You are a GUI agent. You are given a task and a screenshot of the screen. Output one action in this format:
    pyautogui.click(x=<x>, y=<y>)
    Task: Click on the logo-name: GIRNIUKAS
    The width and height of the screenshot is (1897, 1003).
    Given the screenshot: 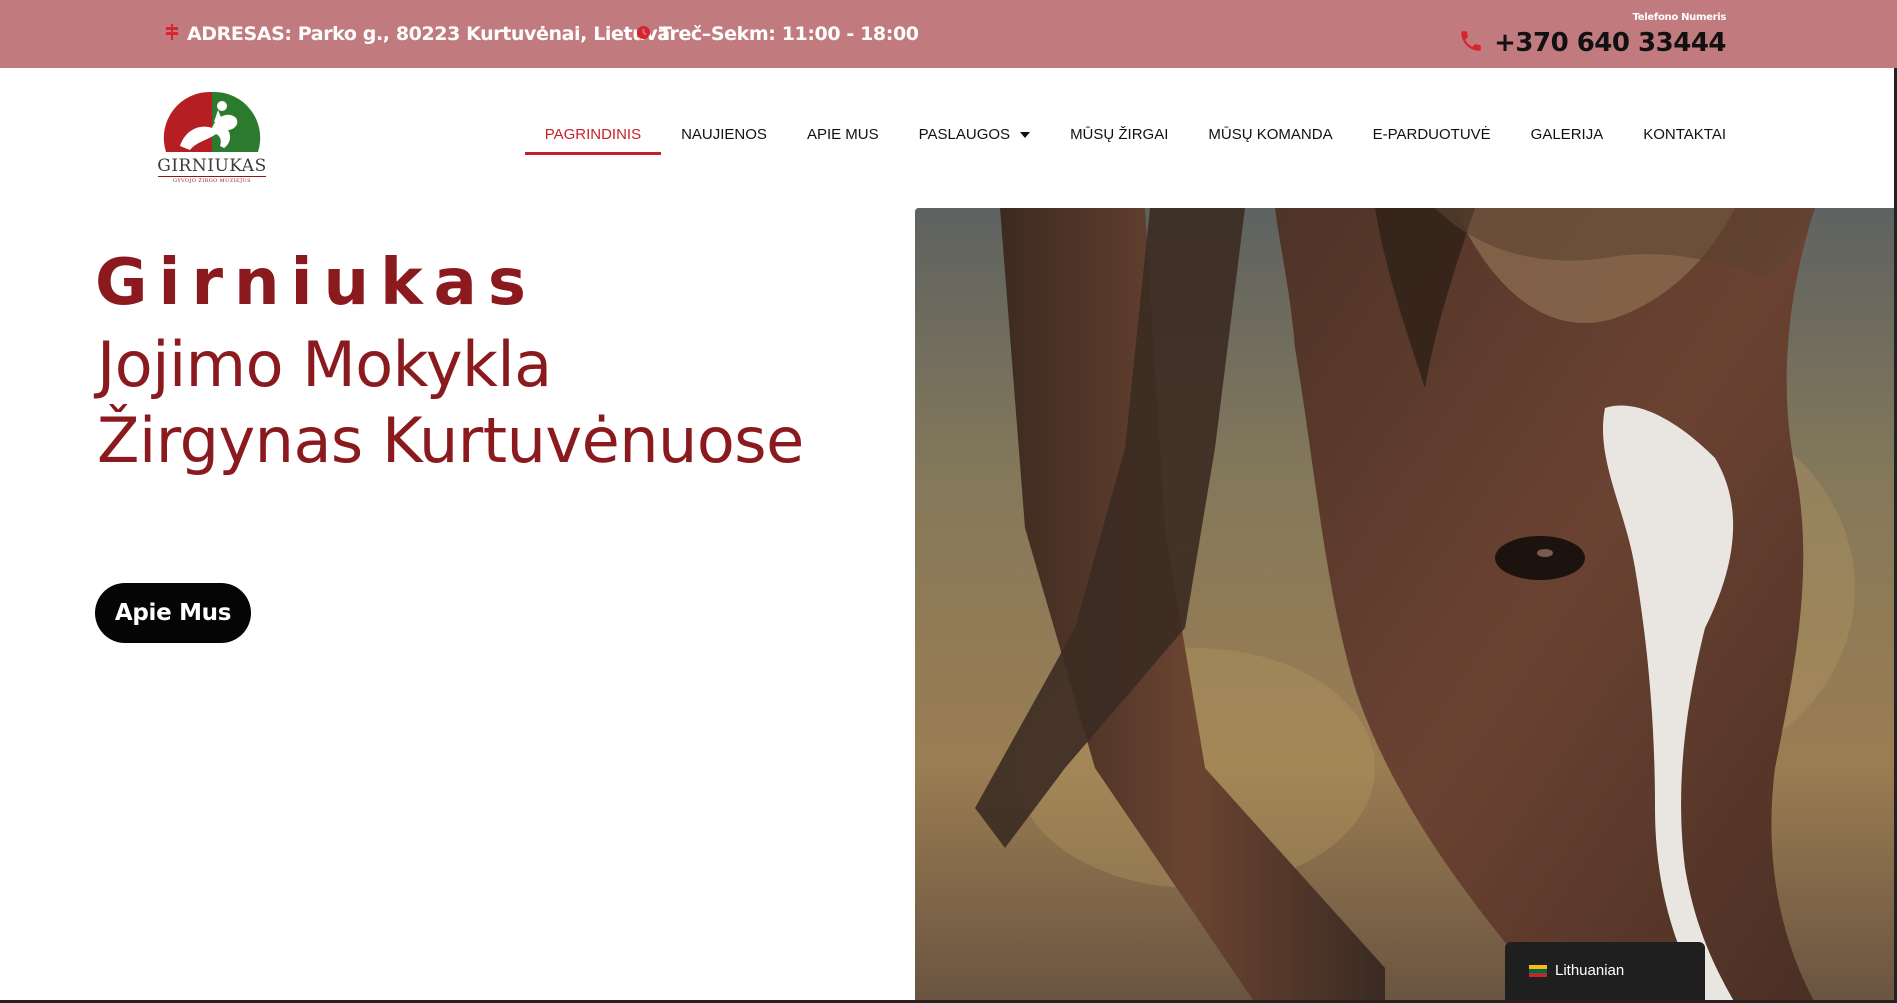 What is the action you would take?
    pyautogui.click(x=212, y=166)
    